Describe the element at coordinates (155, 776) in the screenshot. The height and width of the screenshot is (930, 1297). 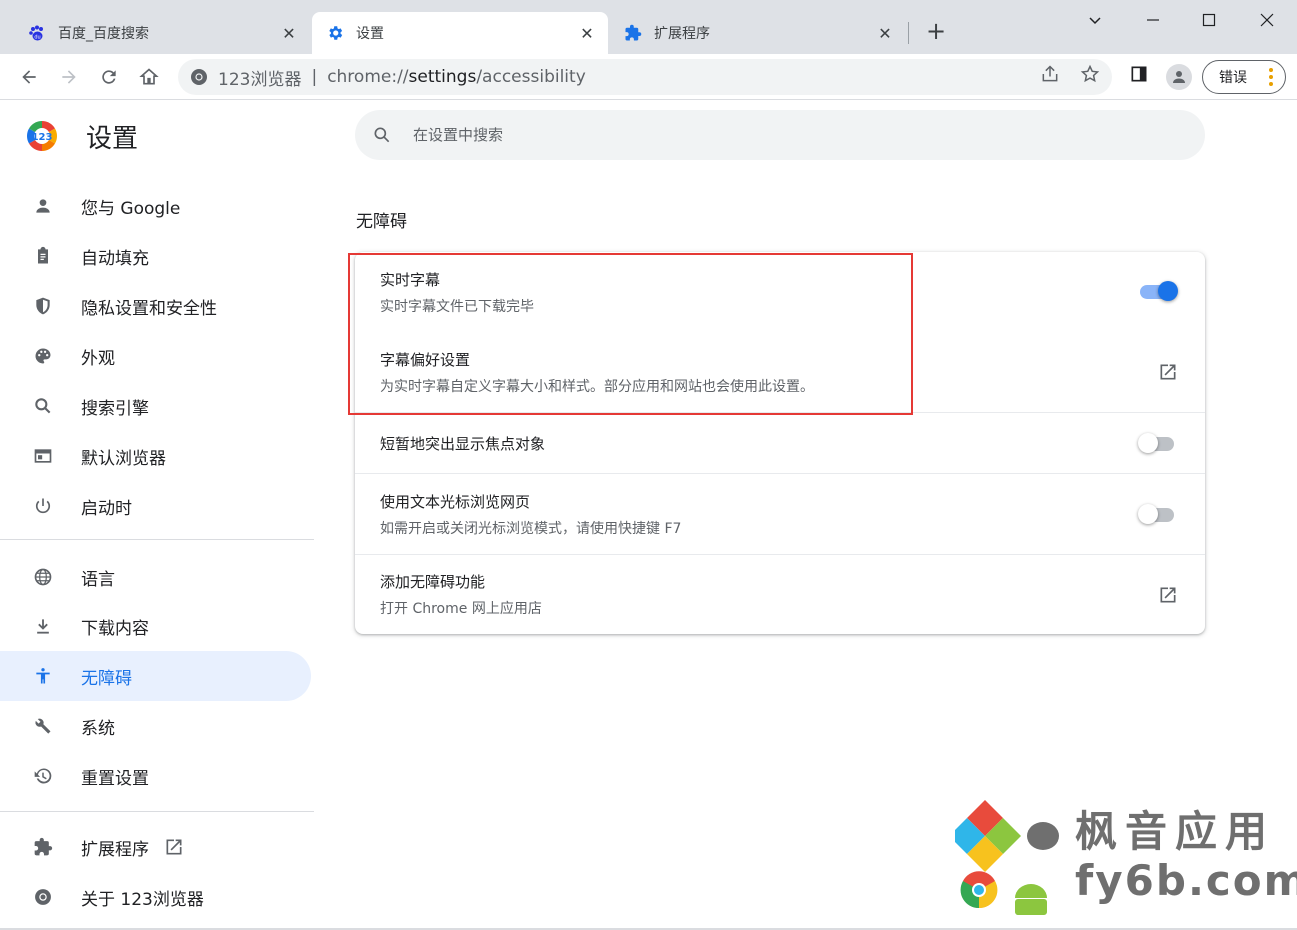
I see `sidebar-item-reset: 重置设置` at that location.